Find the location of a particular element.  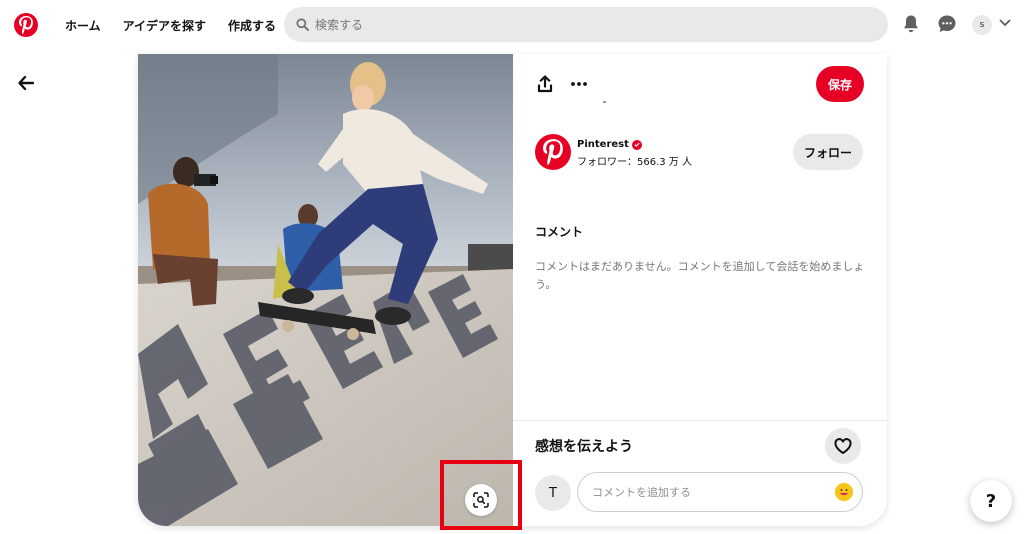

arrow-left-icon is located at coordinates (26, 83).